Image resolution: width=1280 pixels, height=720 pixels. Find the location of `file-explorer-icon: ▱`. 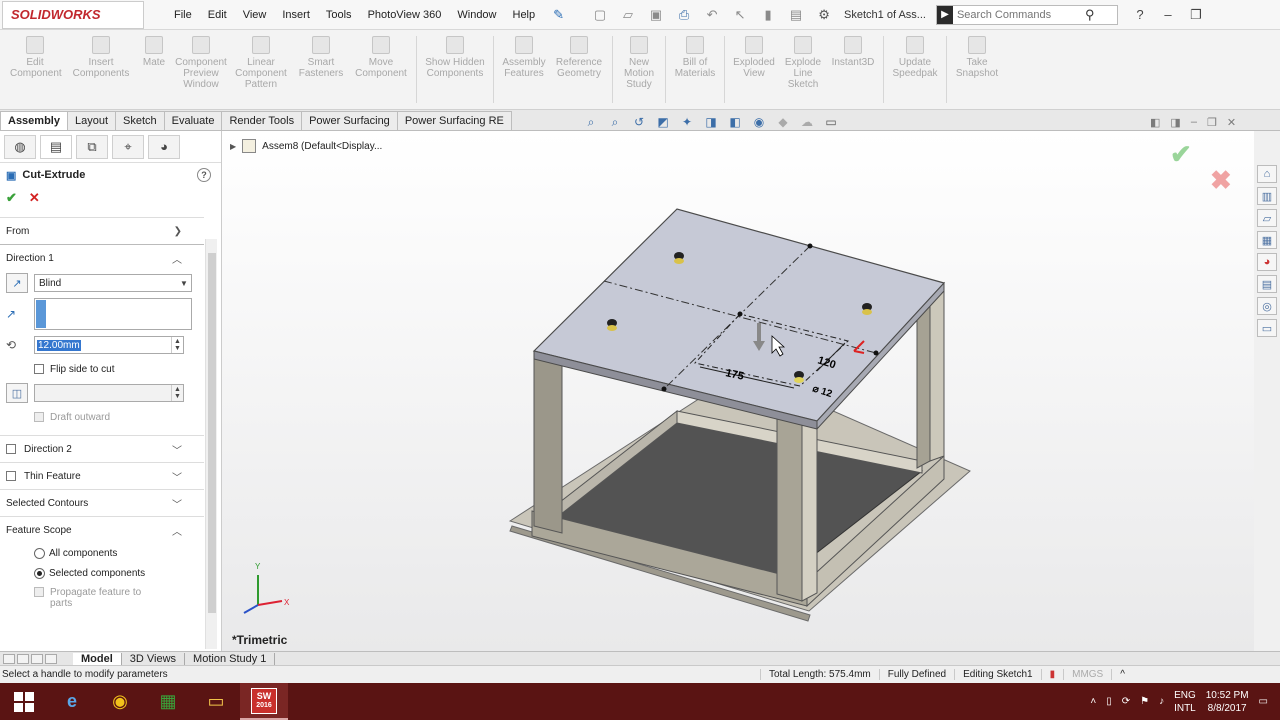

file-explorer-icon: ▱ is located at coordinates (1267, 218).